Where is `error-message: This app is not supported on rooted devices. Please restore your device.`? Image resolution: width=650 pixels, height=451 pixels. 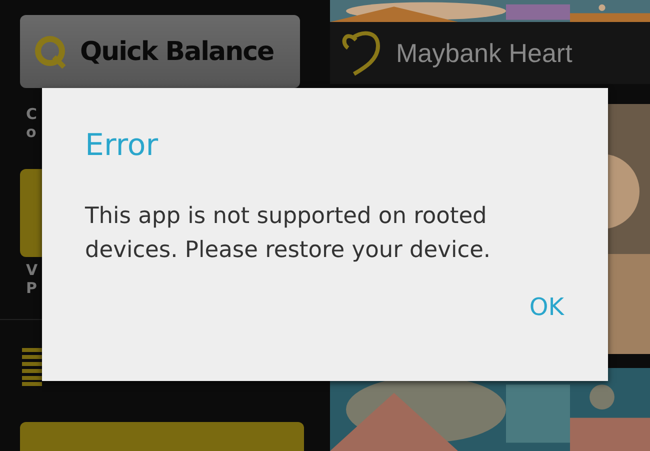 error-message: This app is not supported on rooted devices. Please restore your device. is located at coordinates (288, 233).